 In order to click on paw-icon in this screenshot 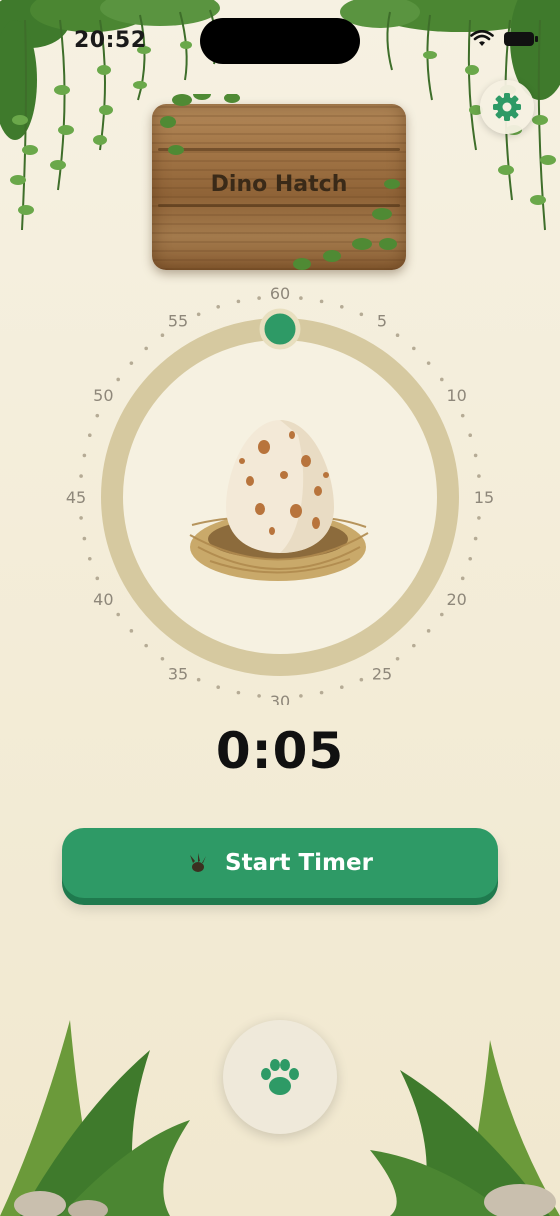, I will do `click(280, 1077)`.